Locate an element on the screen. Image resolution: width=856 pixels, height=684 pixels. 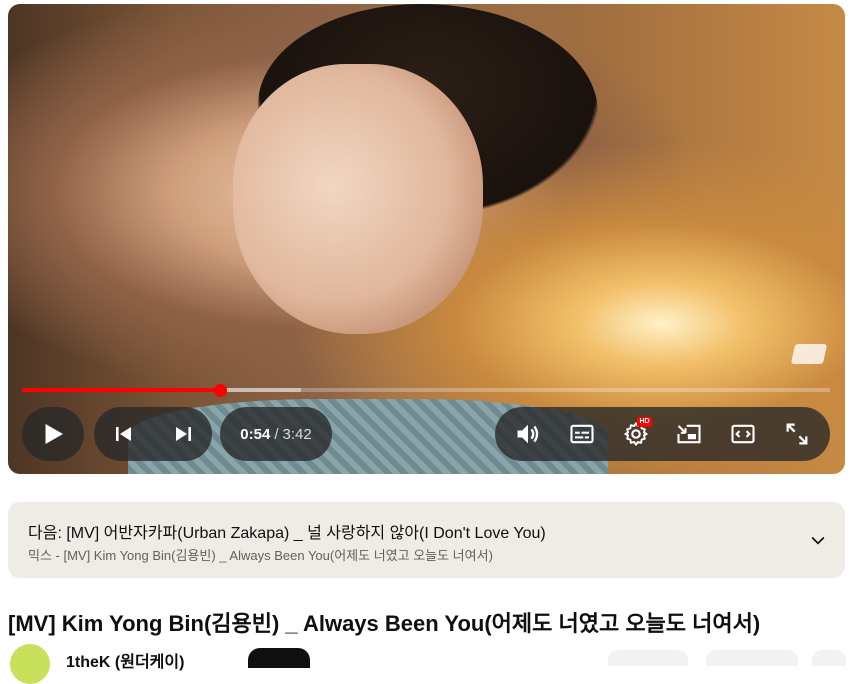
share-button is located at coordinates (752, 658).